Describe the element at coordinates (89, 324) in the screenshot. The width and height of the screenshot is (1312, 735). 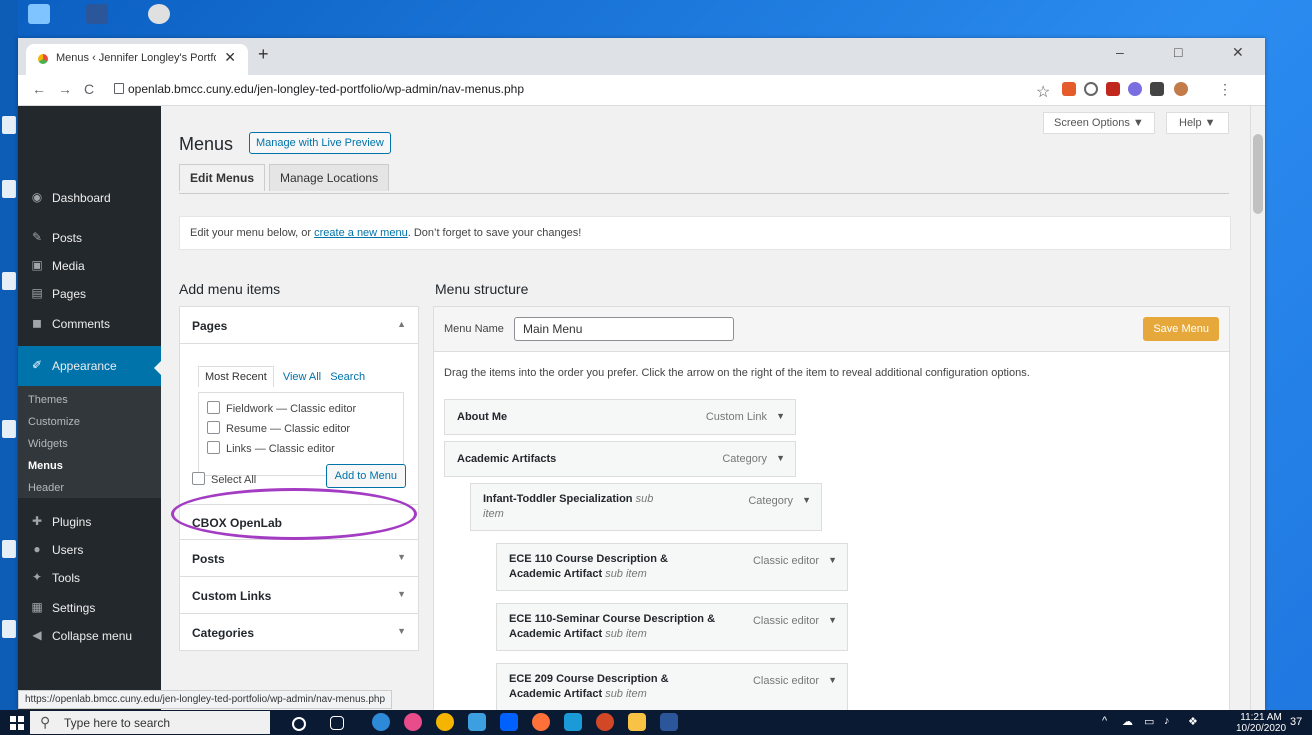
I see `sidebar-item-comments: ◼ Comments` at that location.